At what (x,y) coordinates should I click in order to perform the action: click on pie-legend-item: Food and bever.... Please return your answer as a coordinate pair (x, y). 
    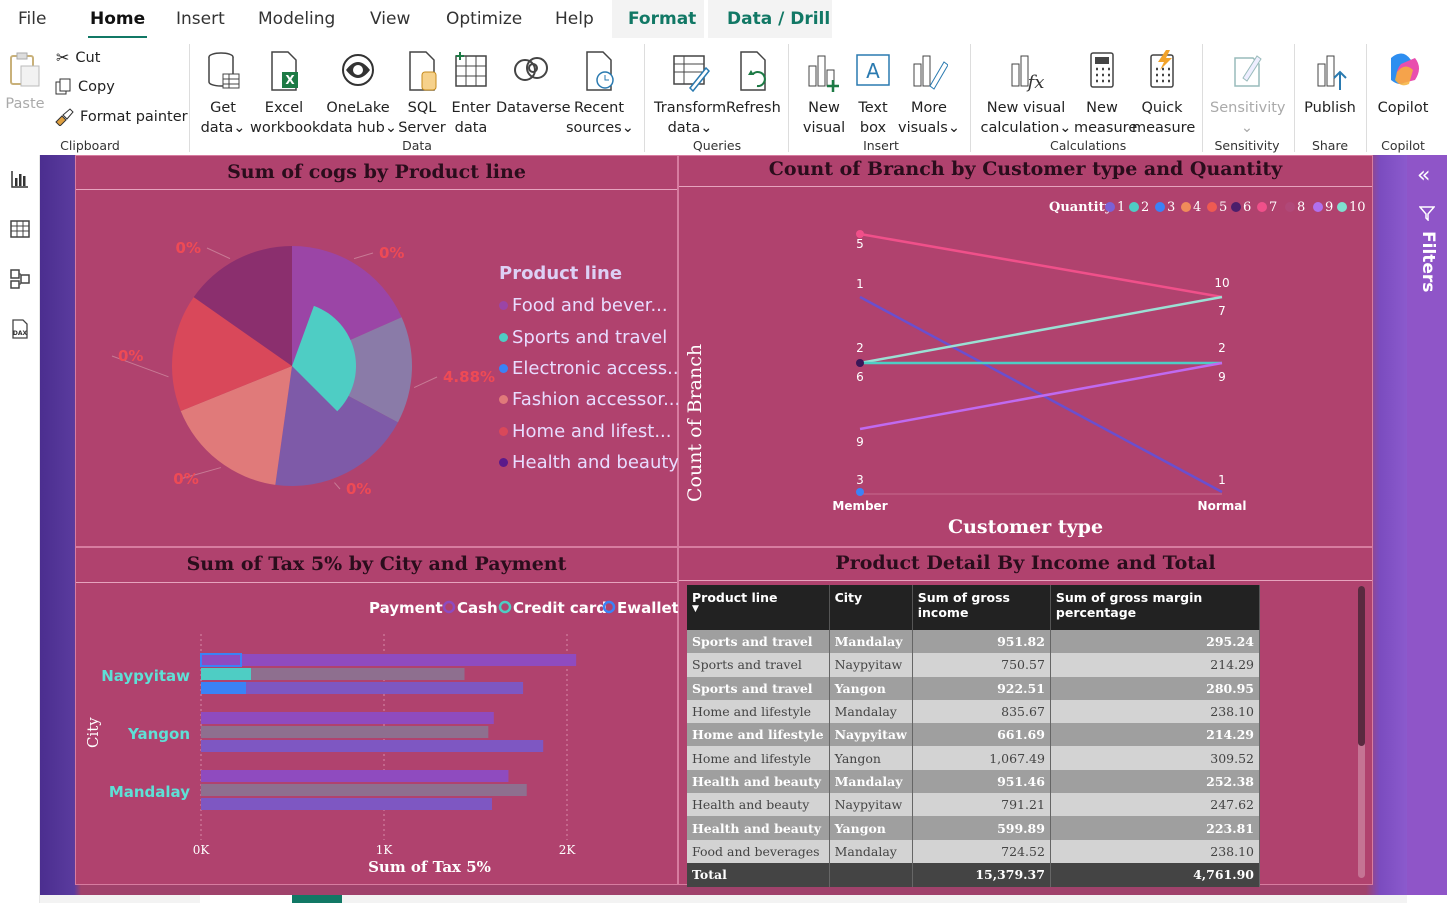
    Looking at the image, I should click on (591, 305).